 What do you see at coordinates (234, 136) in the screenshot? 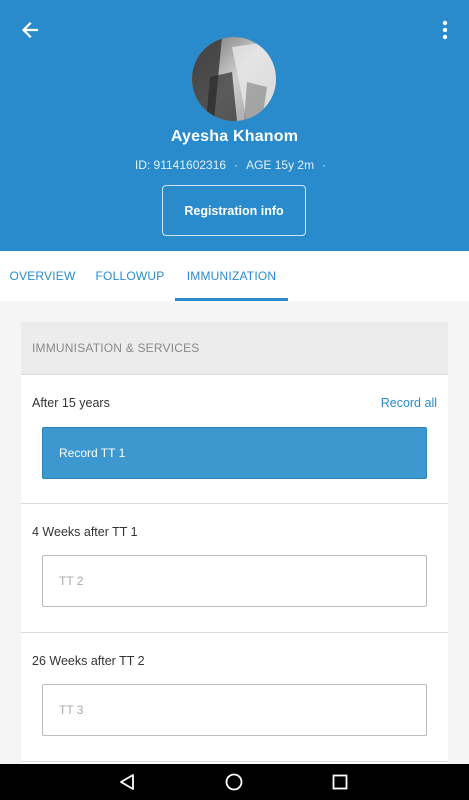
I see `client-name: Ayesha Khanom` at bounding box center [234, 136].